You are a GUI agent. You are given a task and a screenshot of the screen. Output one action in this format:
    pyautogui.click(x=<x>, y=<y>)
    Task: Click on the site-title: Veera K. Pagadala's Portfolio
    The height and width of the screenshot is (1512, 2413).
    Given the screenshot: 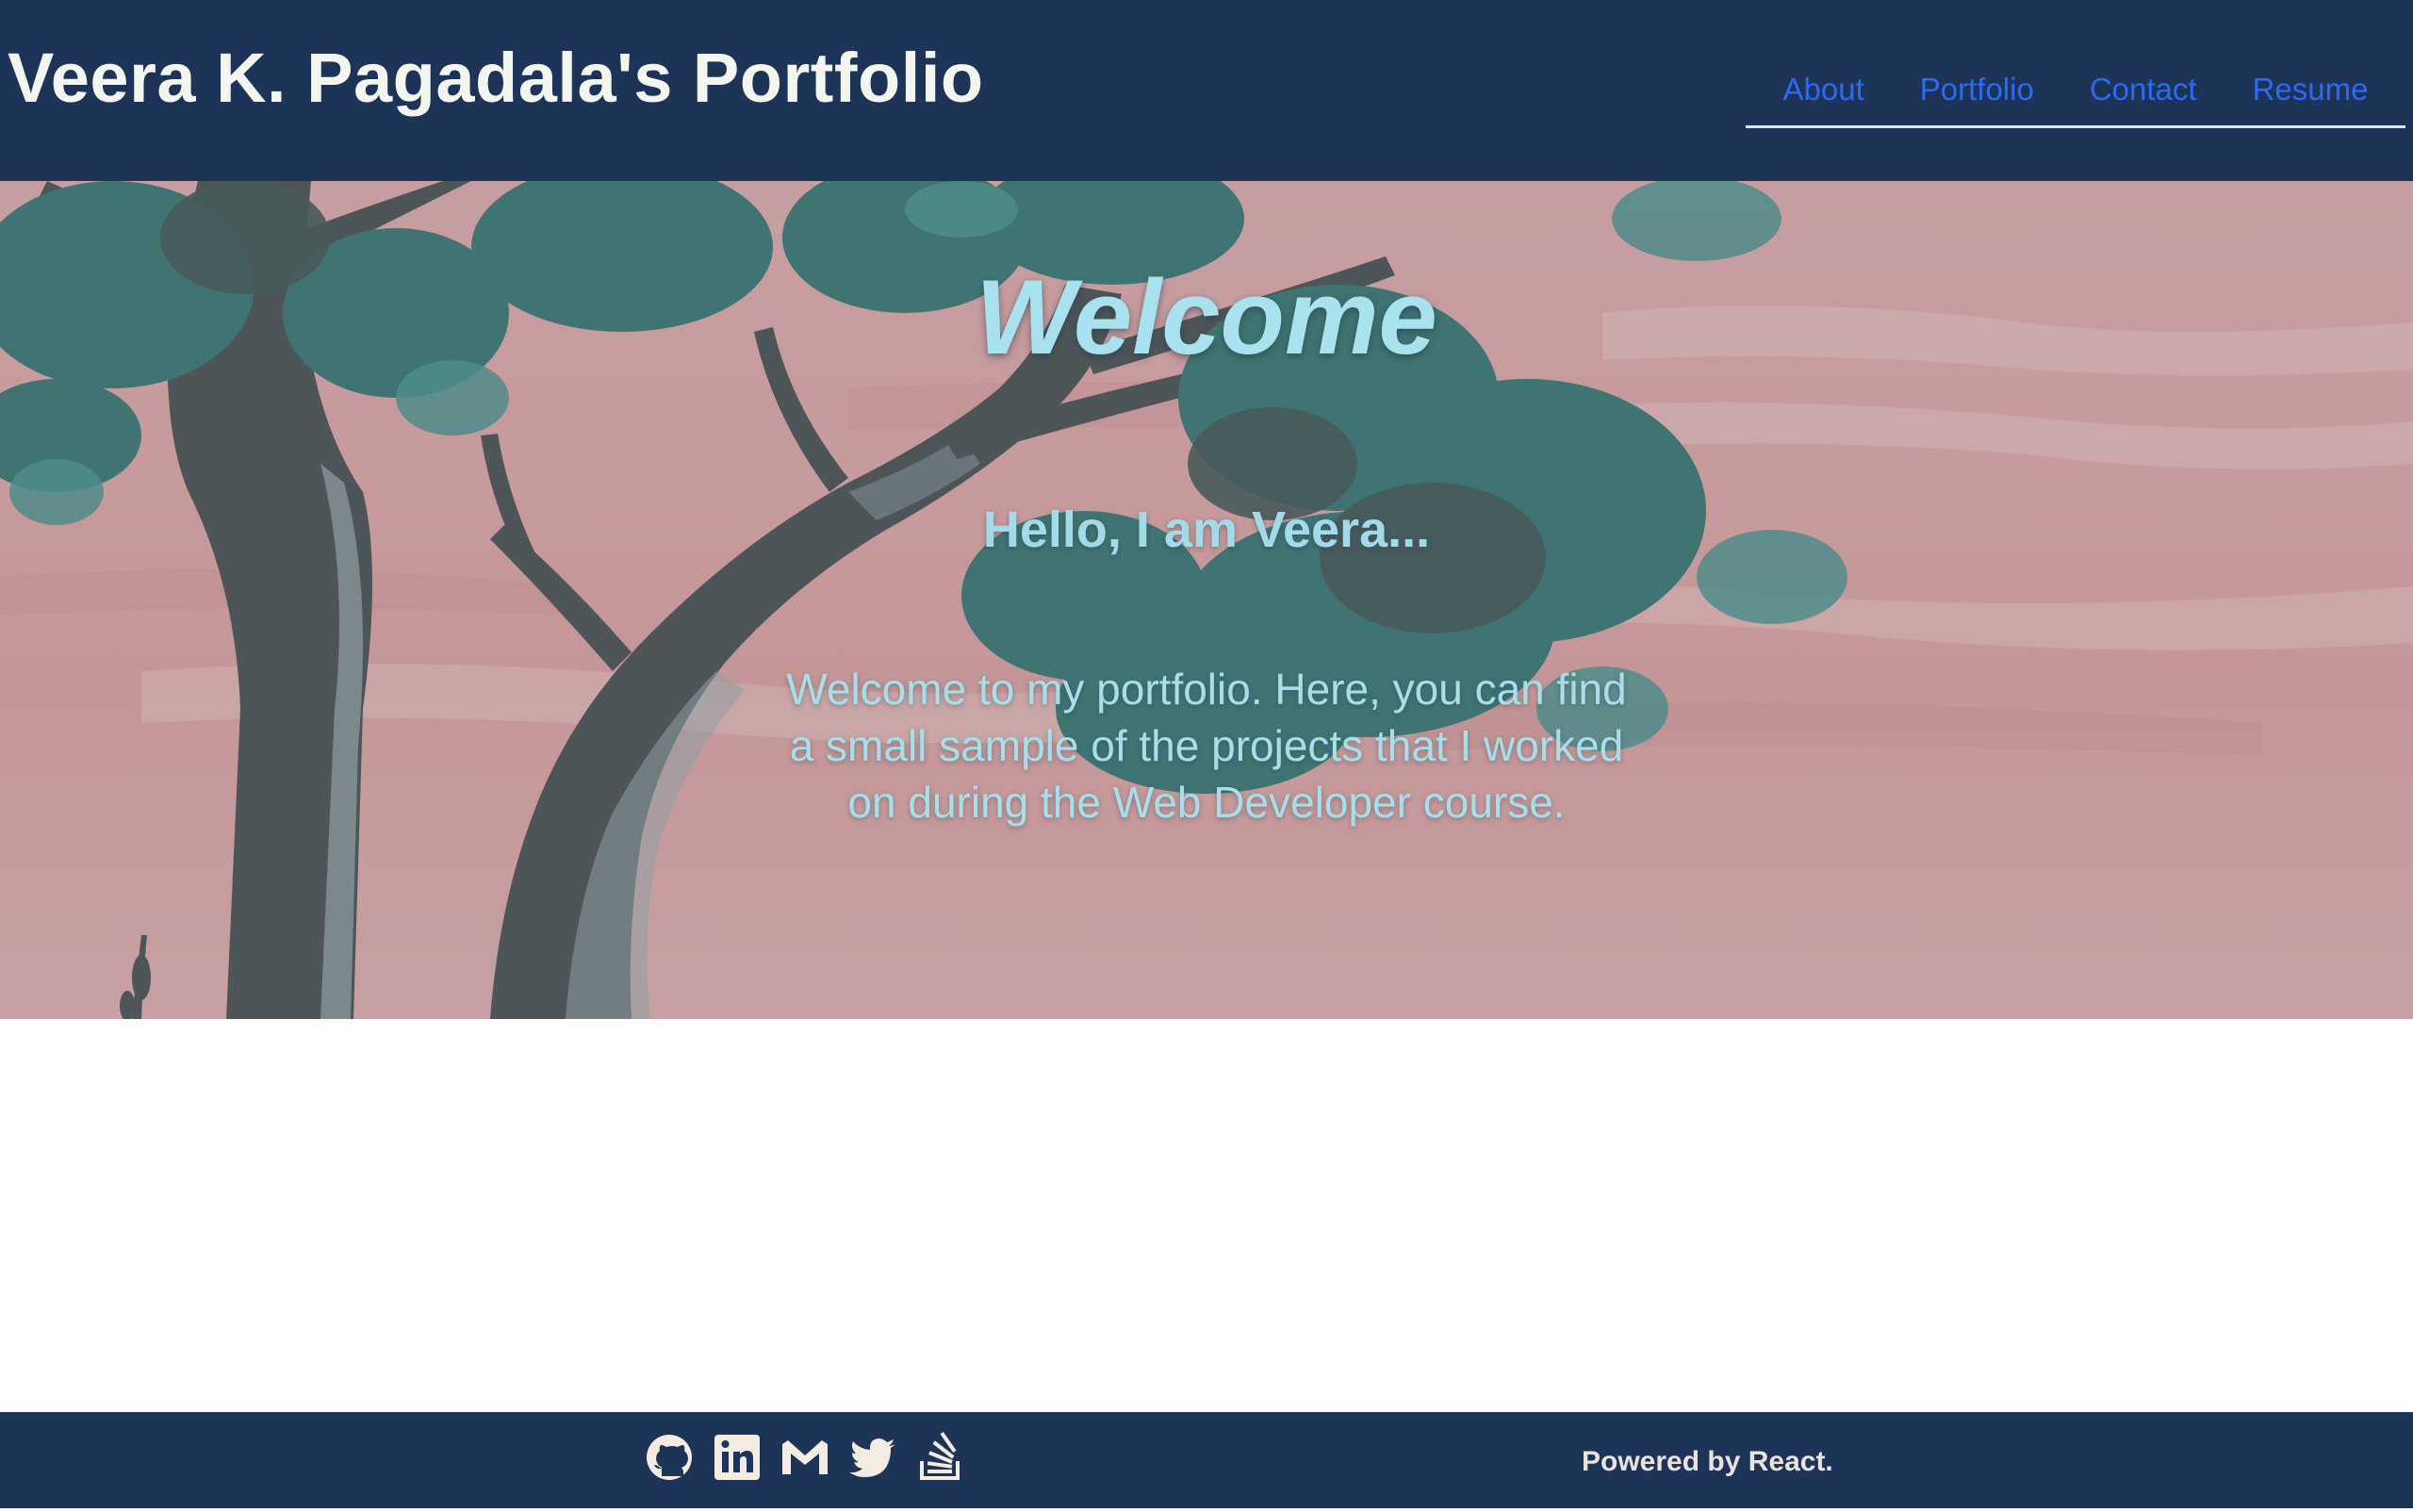 What is the action you would take?
    pyautogui.click(x=496, y=78)
    